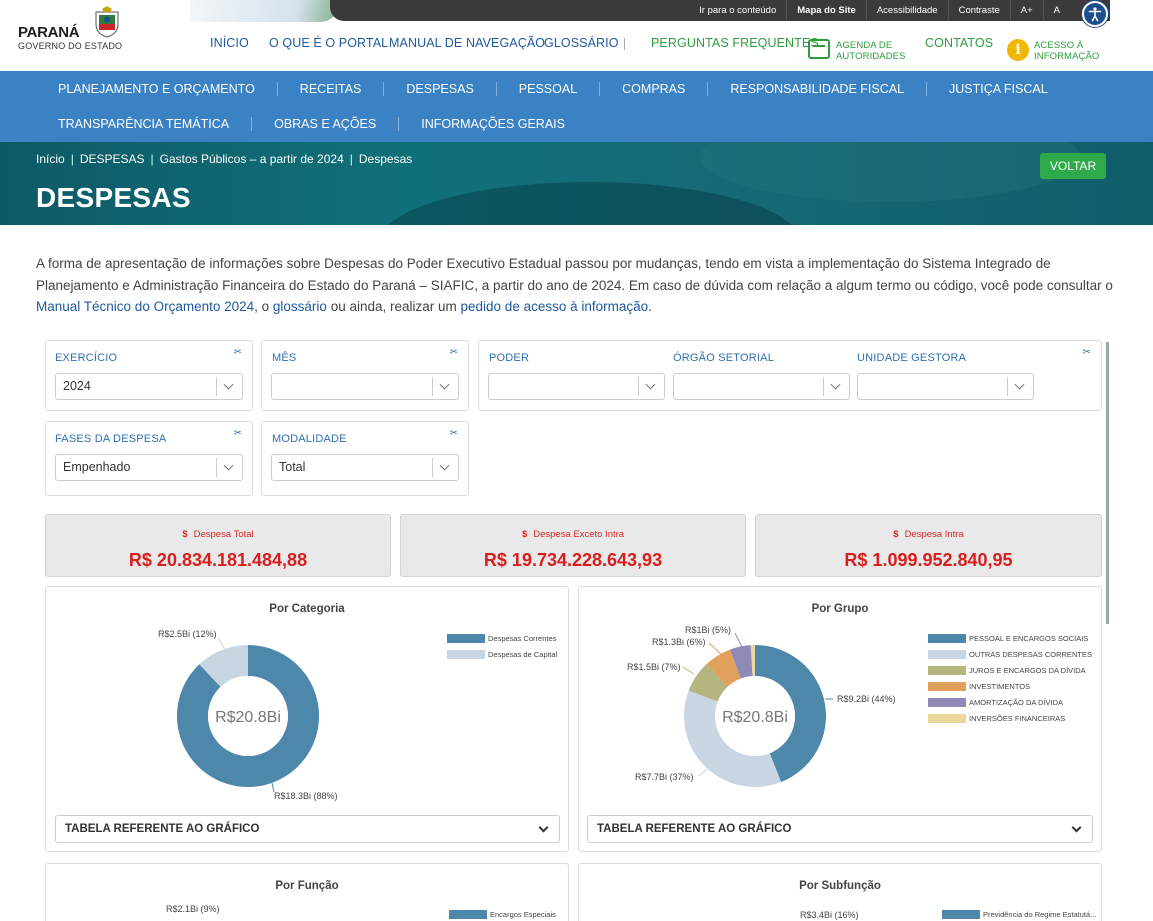 The height and width of the screenshot is (921, 1153). Describe the element at coordinates (307, 829) in the screenshot. I see `tabela-accordion-categoria: TABELA REFERENTE AO GRÁFICO` at that location.